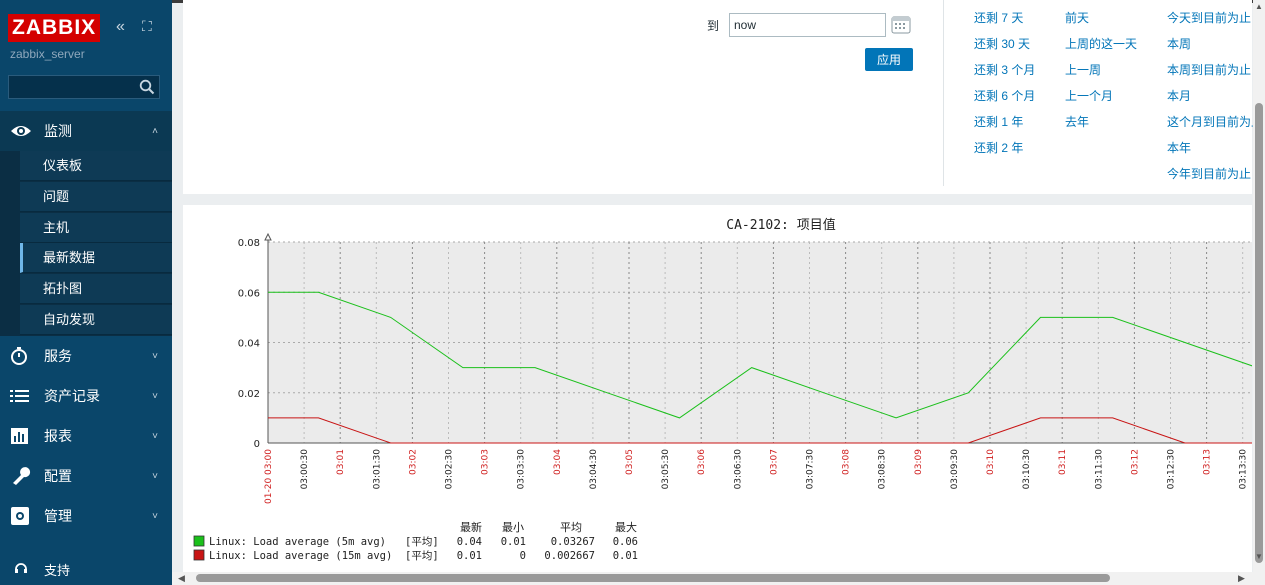 This screenshot has width=1265, height=585. I want to click on x-tick-label: 03:06:30, so click(738, 469).